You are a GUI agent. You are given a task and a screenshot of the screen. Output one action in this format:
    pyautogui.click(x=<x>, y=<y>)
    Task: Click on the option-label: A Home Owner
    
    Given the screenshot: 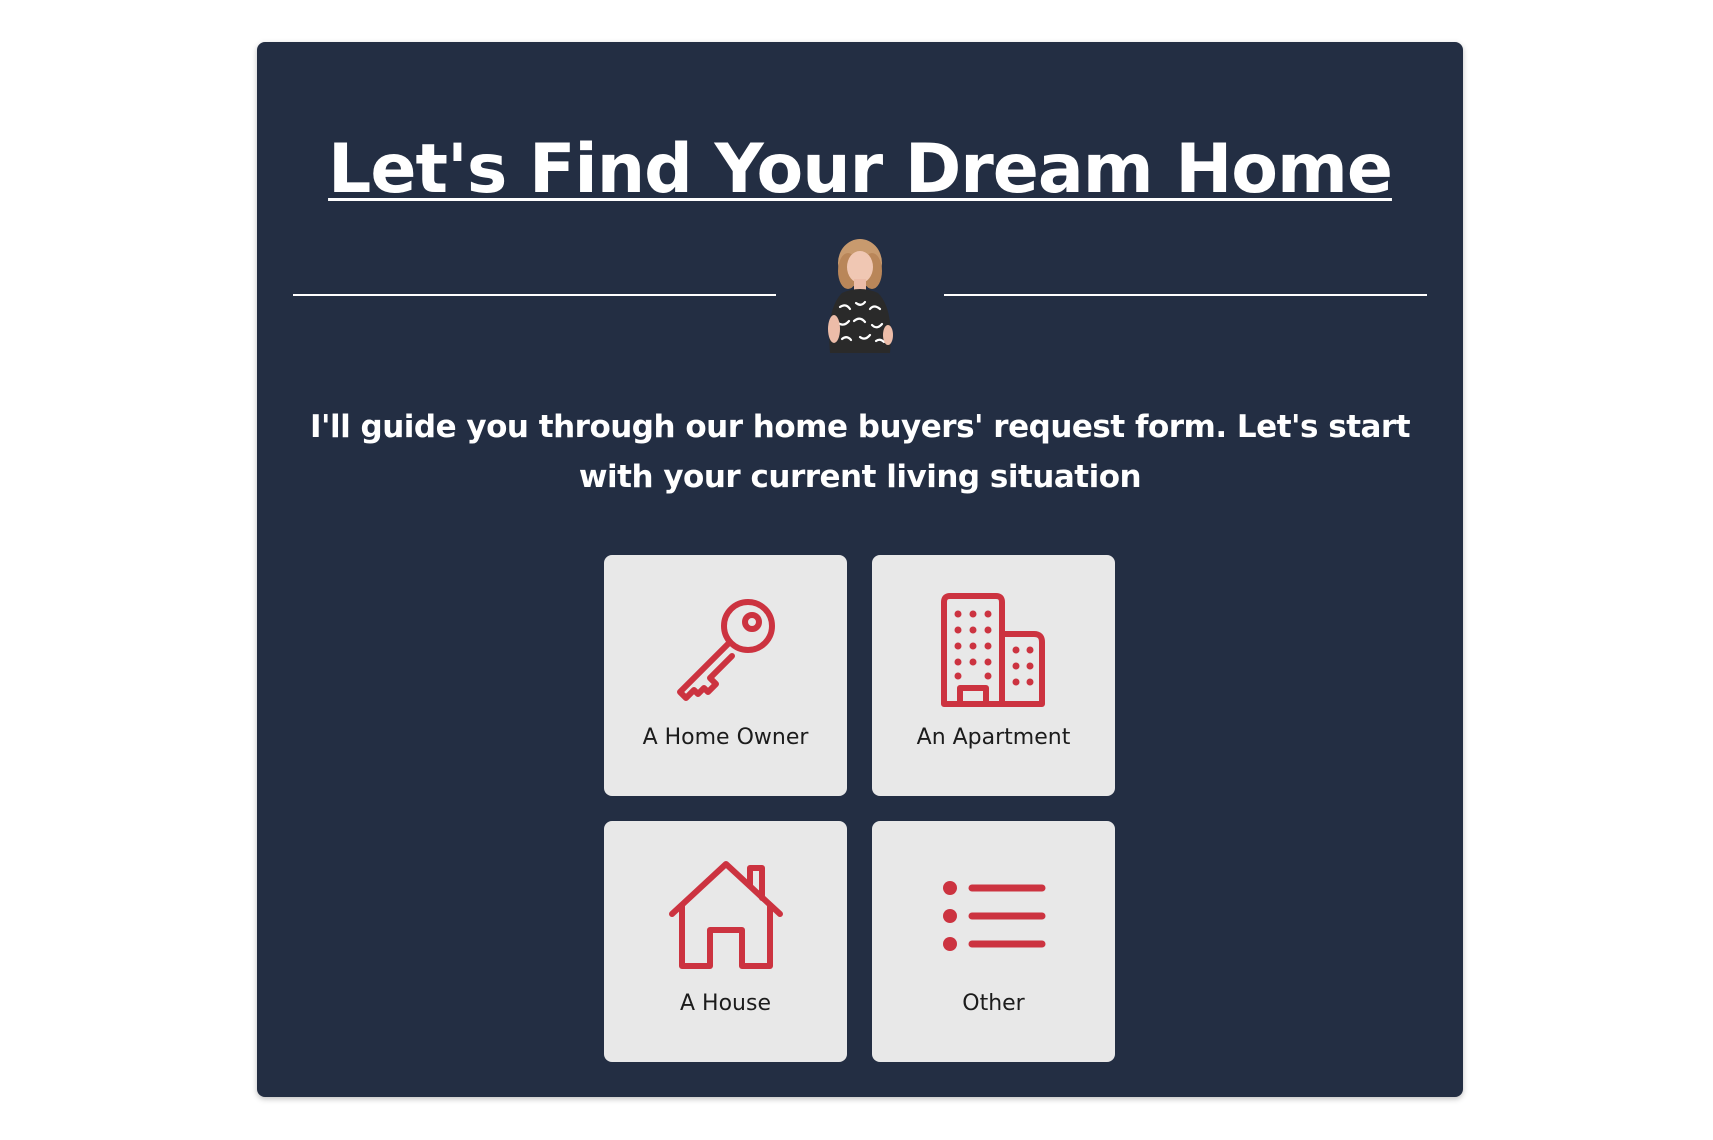 What is the action you would take?
    pyautogui.click(x=725, y=737)
    